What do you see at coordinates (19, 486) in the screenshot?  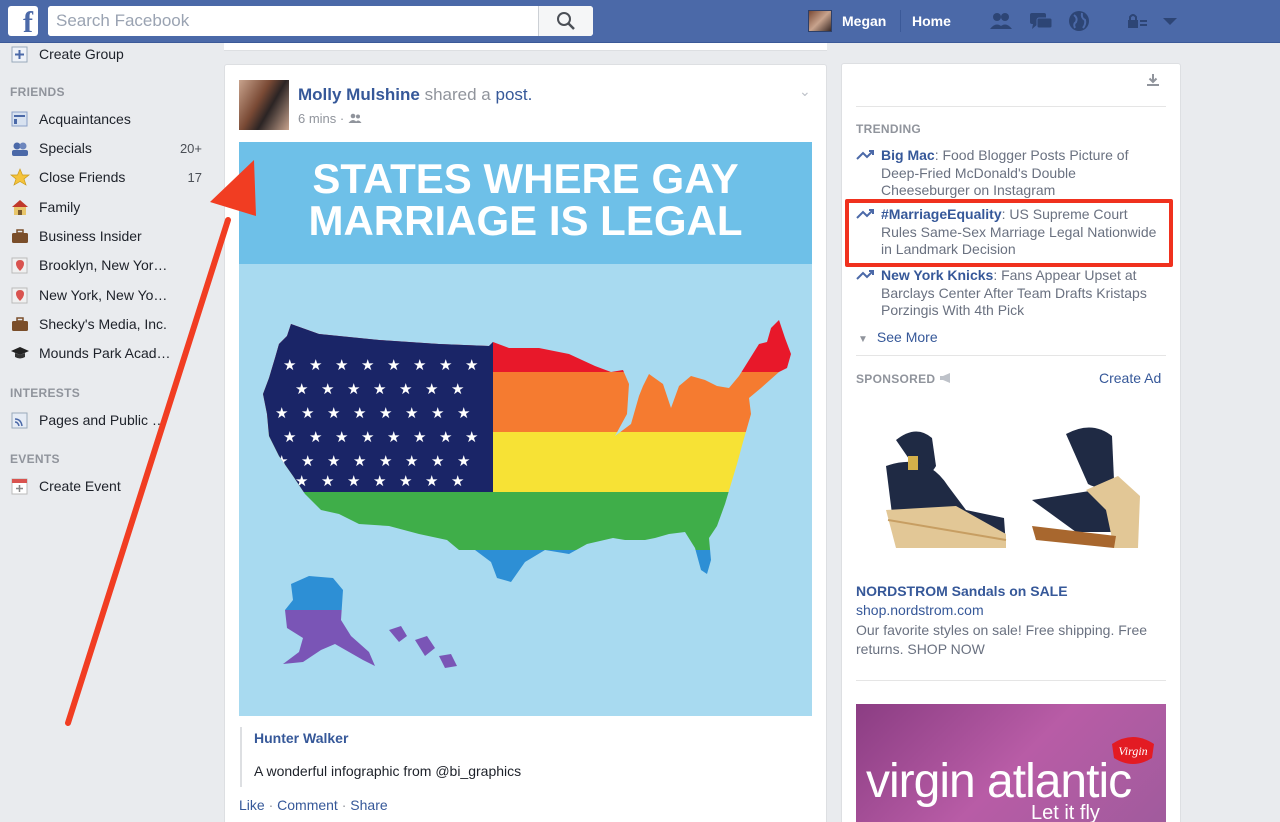 I see `calendar-icon` at bounding box center [19, 486].